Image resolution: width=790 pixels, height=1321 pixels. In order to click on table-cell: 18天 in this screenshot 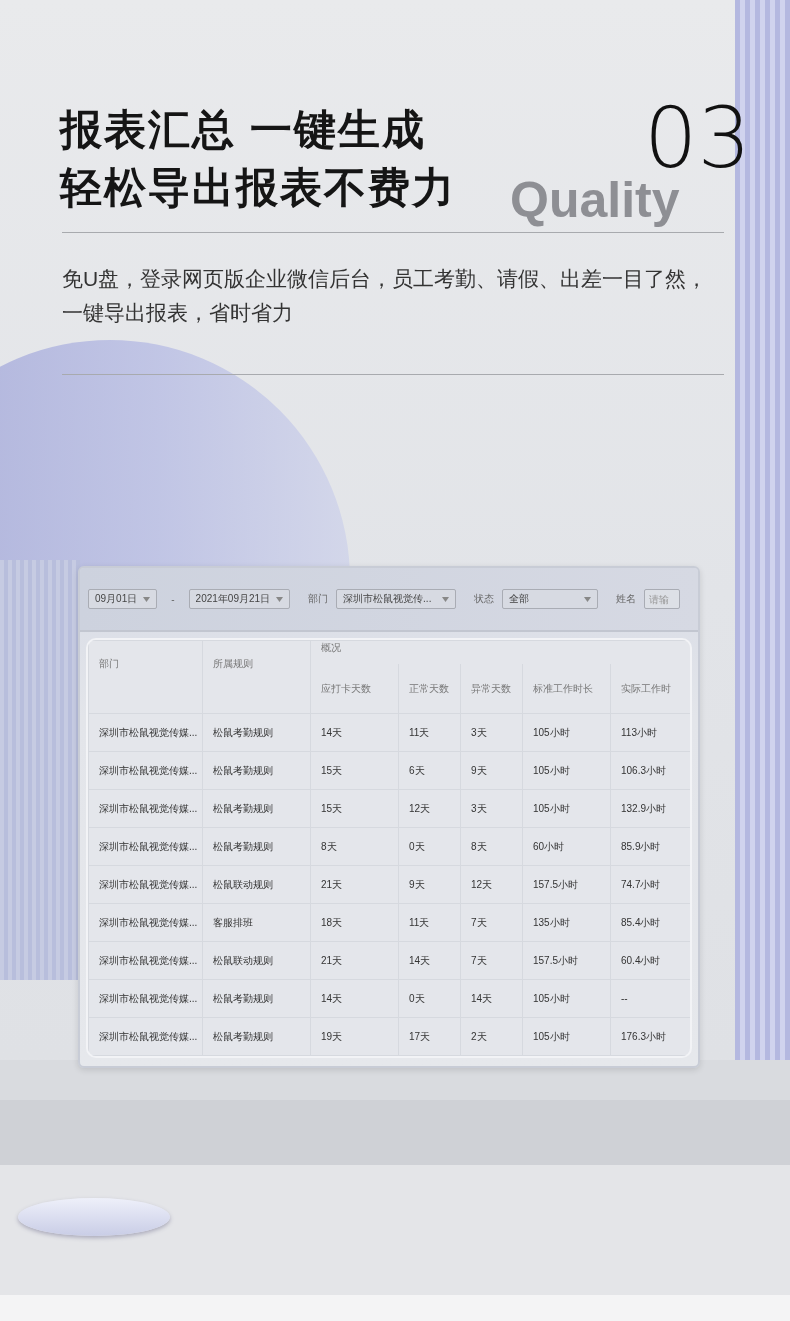, I will do `click(354, 922)`.